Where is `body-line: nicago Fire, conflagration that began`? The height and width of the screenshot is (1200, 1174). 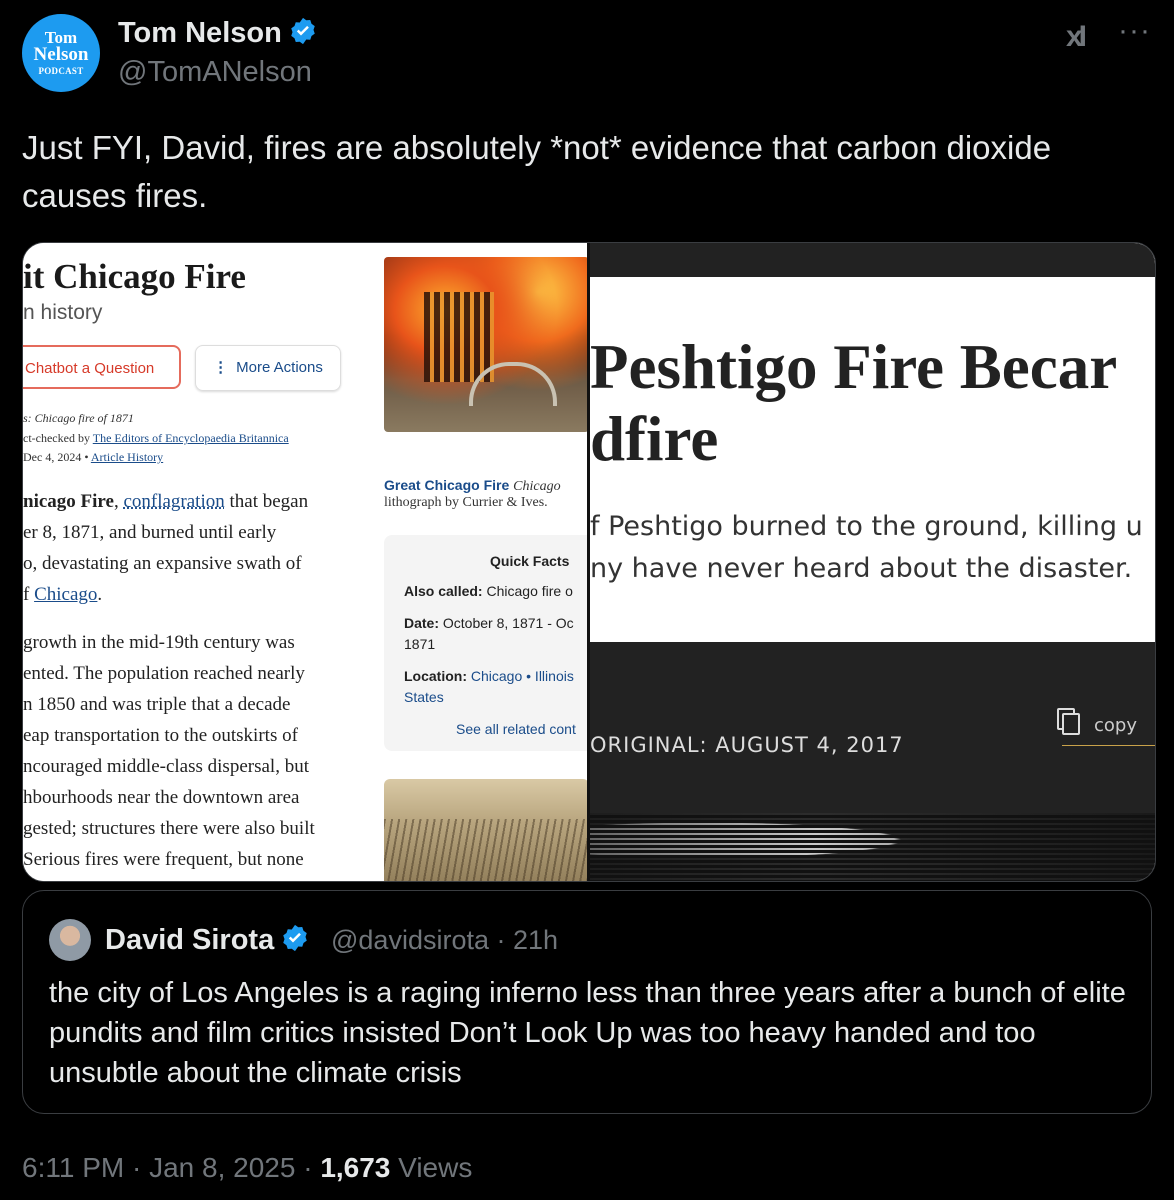
body-line: nicago Fire, conflagration that began is located at coordinates (165, 502).